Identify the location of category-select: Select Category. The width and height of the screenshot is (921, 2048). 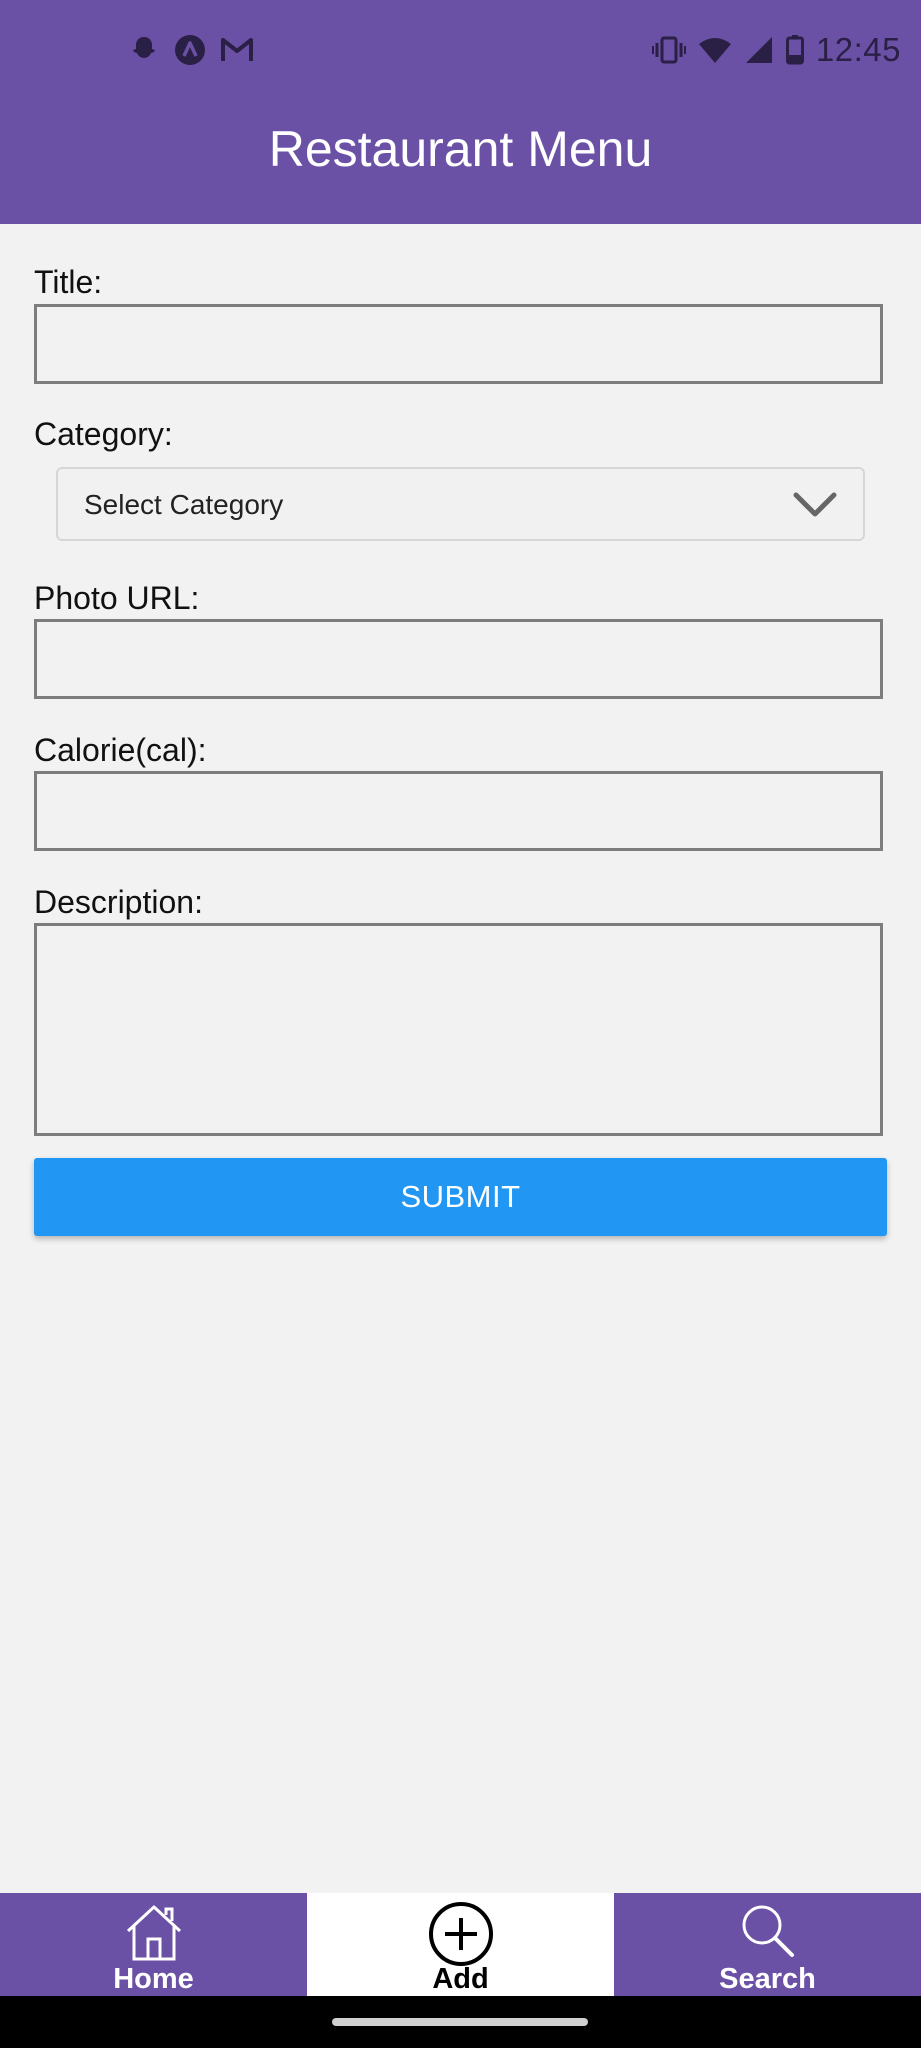
(460, 504).